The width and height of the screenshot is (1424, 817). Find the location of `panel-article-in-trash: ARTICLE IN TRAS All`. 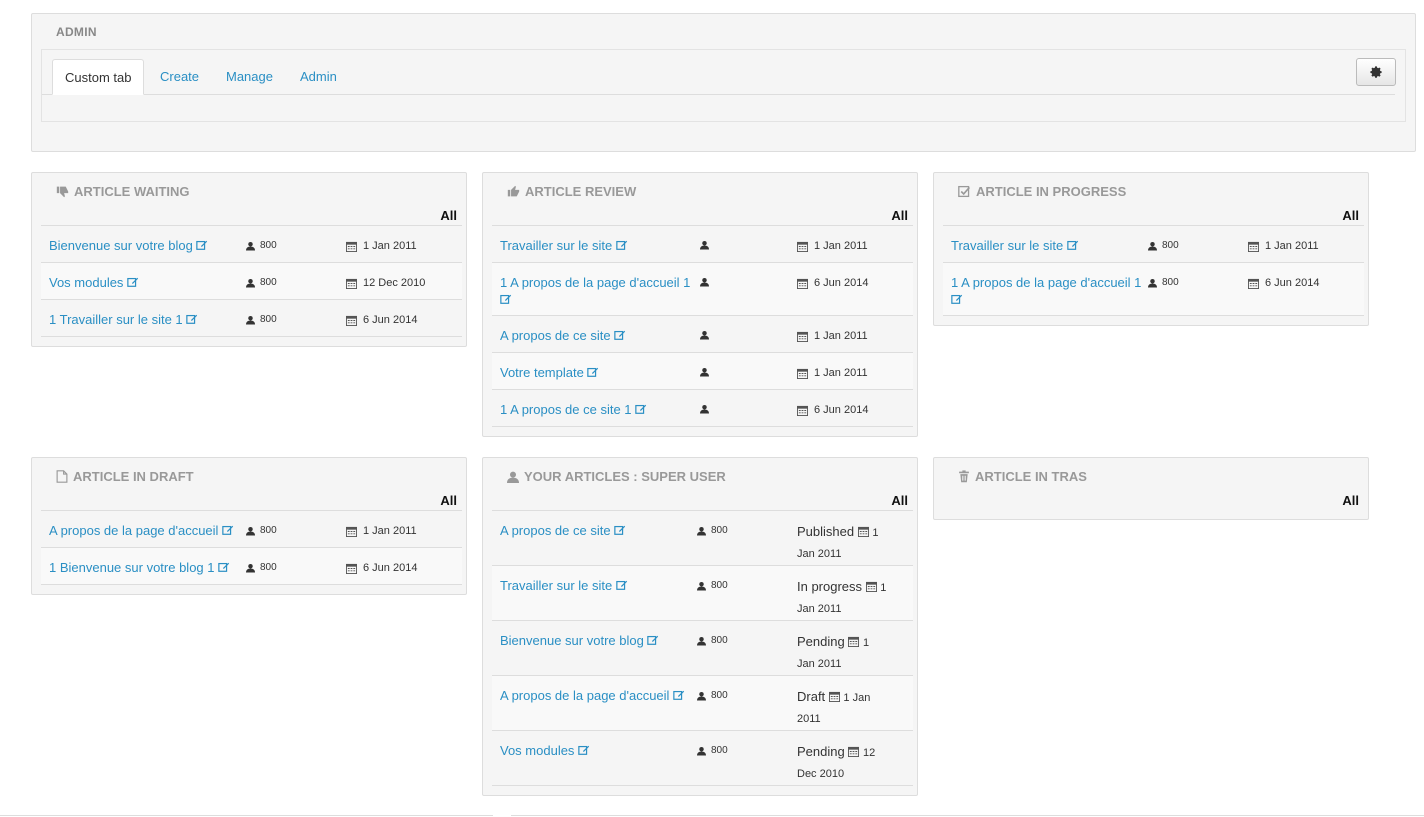

panel-article-in-trash: ARTICLE IN TRAS All is located at coordinates (1151, 488).